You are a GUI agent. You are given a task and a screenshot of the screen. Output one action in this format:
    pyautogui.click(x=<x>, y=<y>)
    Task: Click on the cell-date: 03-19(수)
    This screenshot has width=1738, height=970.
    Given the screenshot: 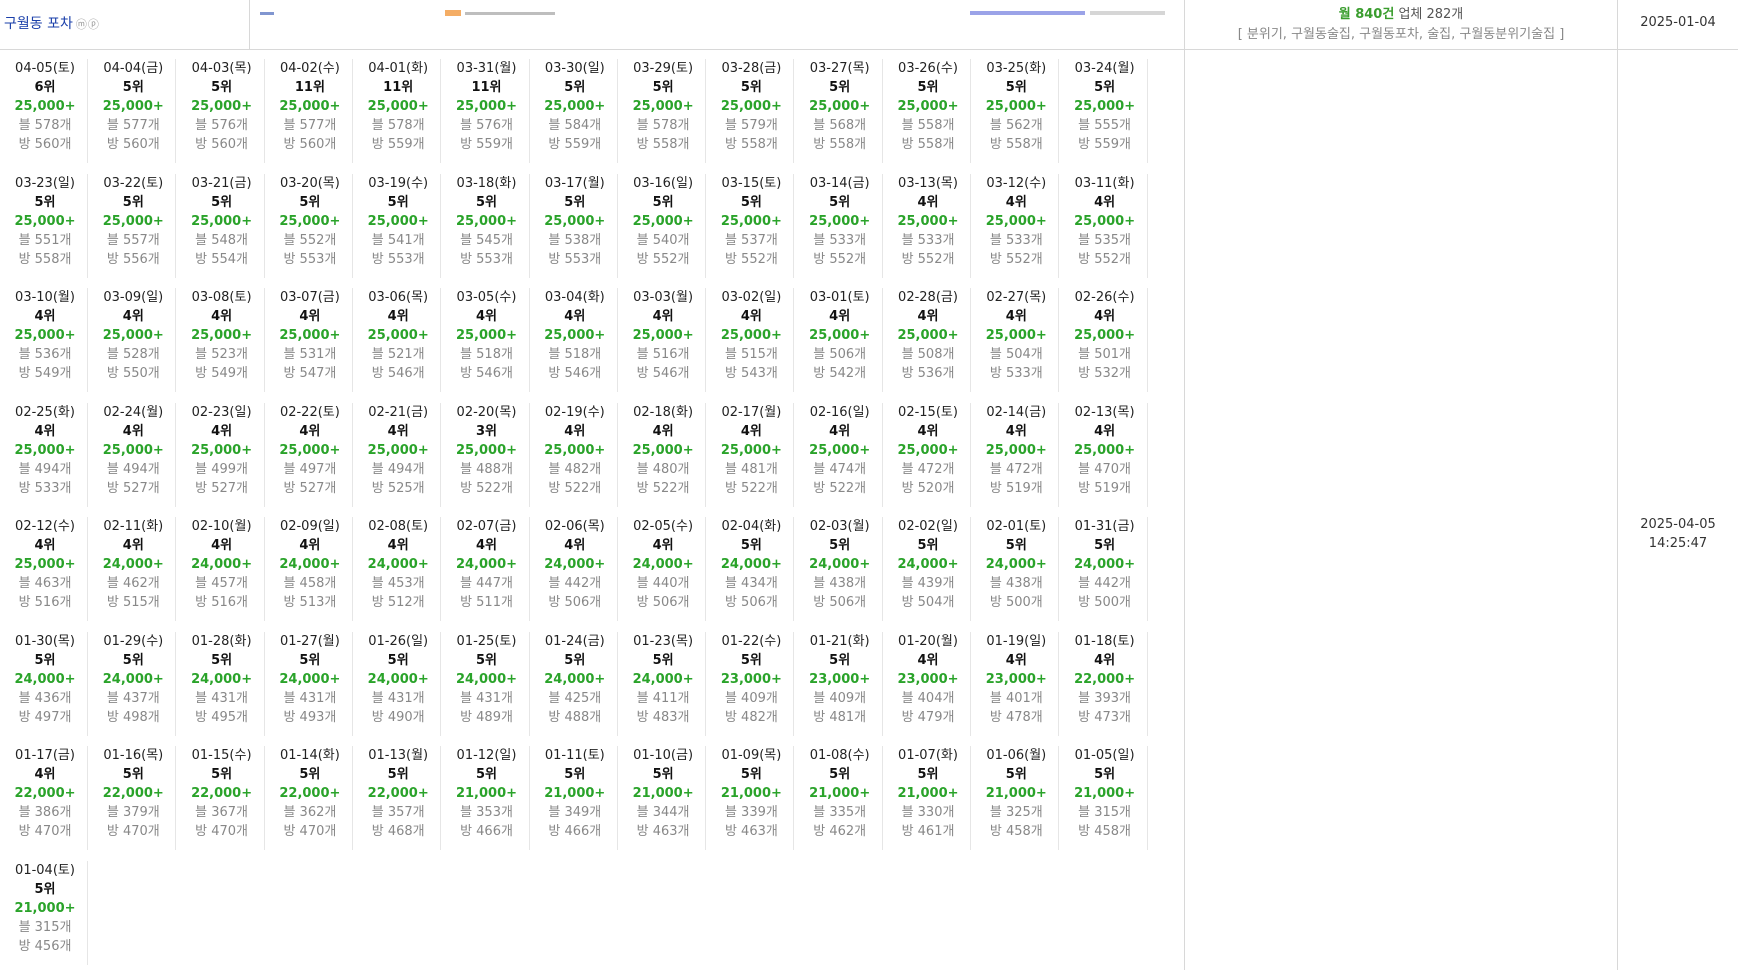 What is the action you would take?
    pyautogui.click(x=398, y=183)
    